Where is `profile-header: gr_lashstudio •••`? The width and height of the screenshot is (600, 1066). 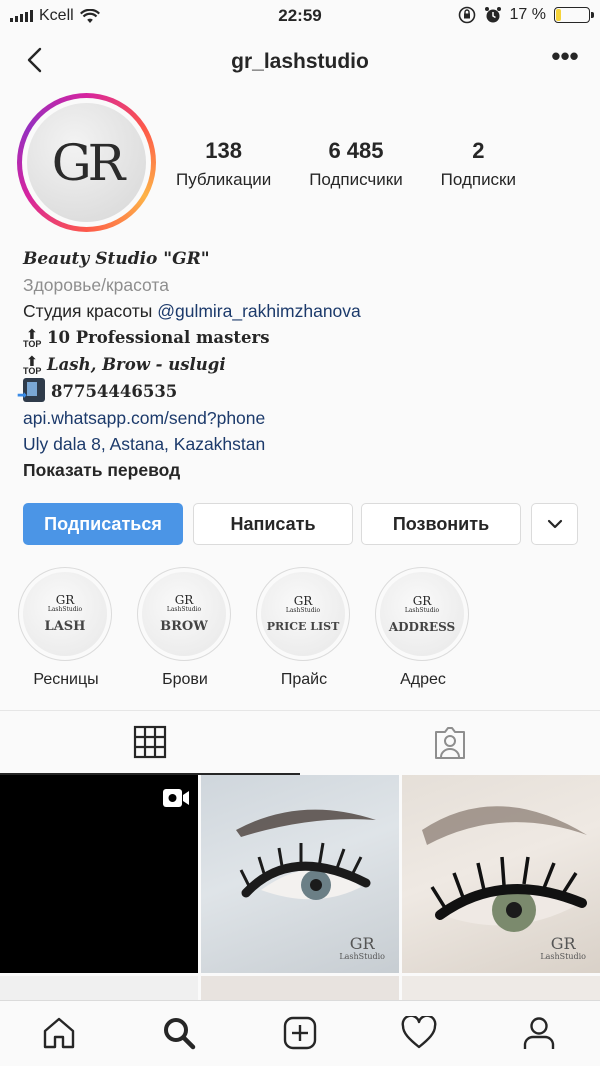
profile-header: gr_lashstudio ••• is located at coordinates (300, 62).